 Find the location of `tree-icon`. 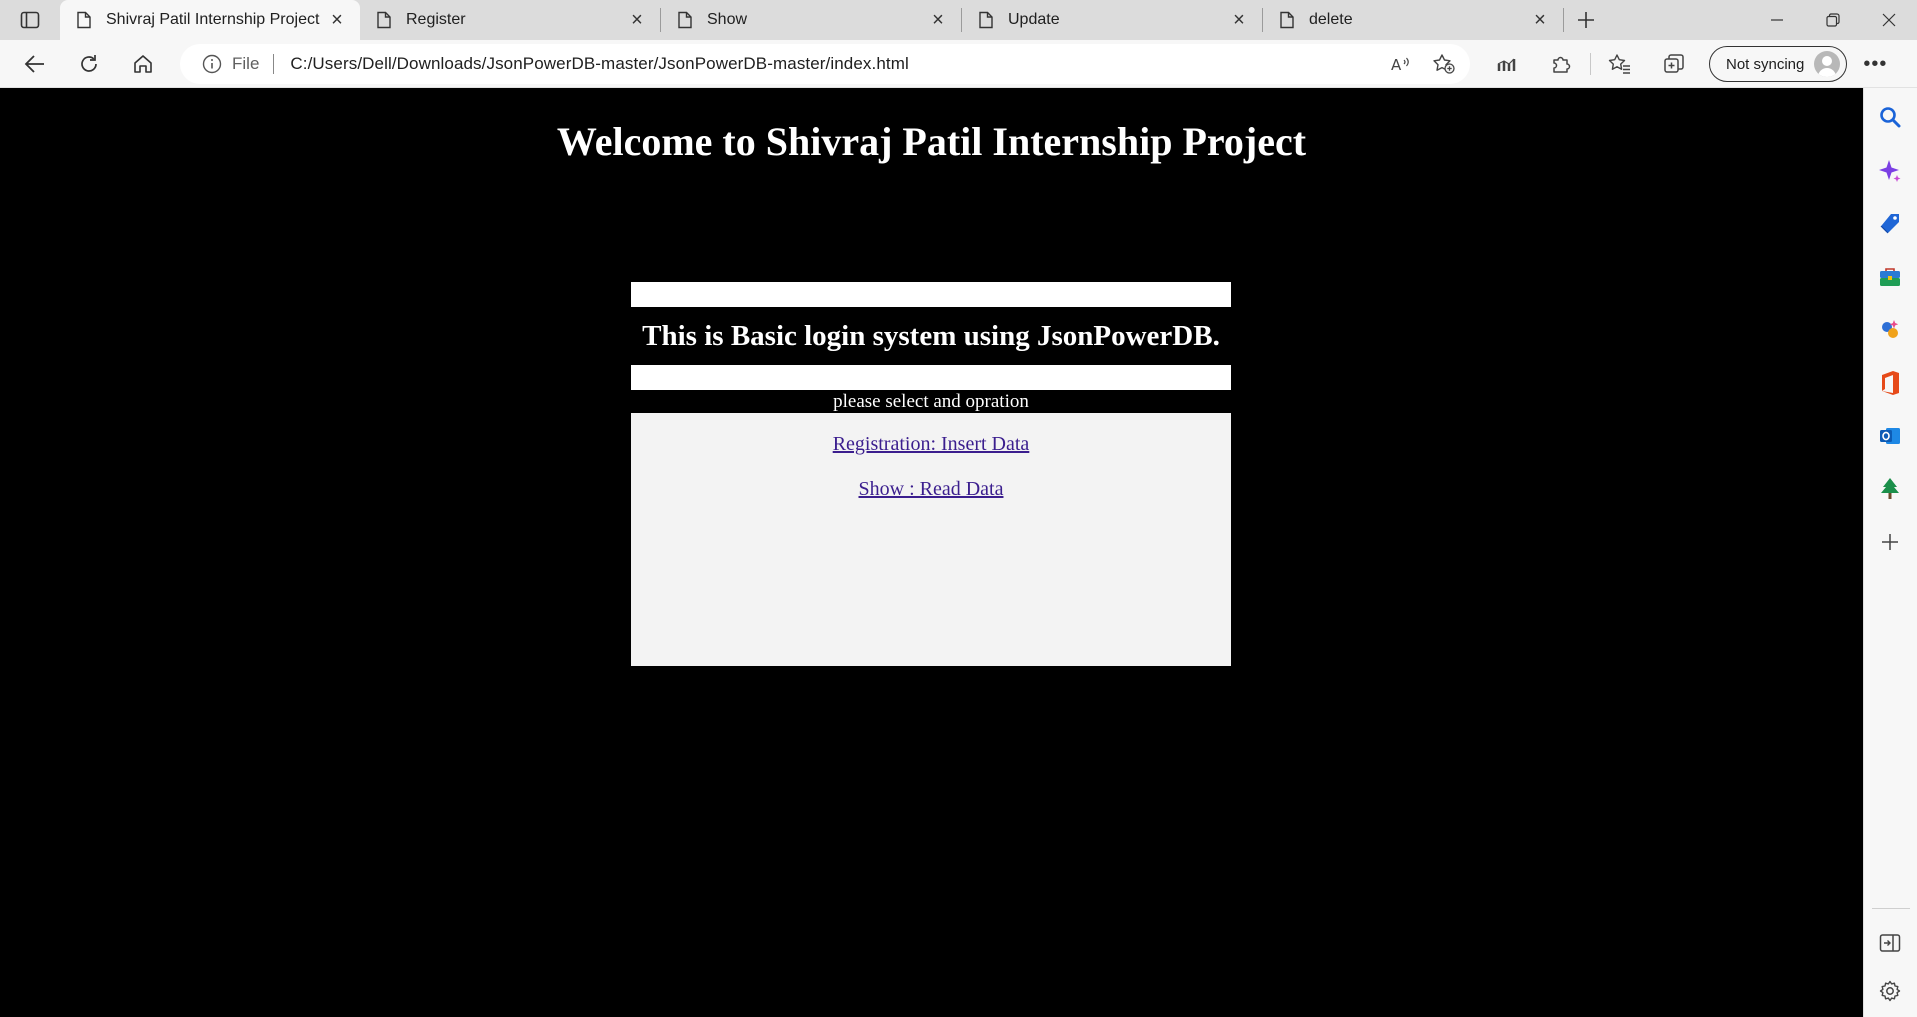

tree-icon is located at coordinates (1890, 488).